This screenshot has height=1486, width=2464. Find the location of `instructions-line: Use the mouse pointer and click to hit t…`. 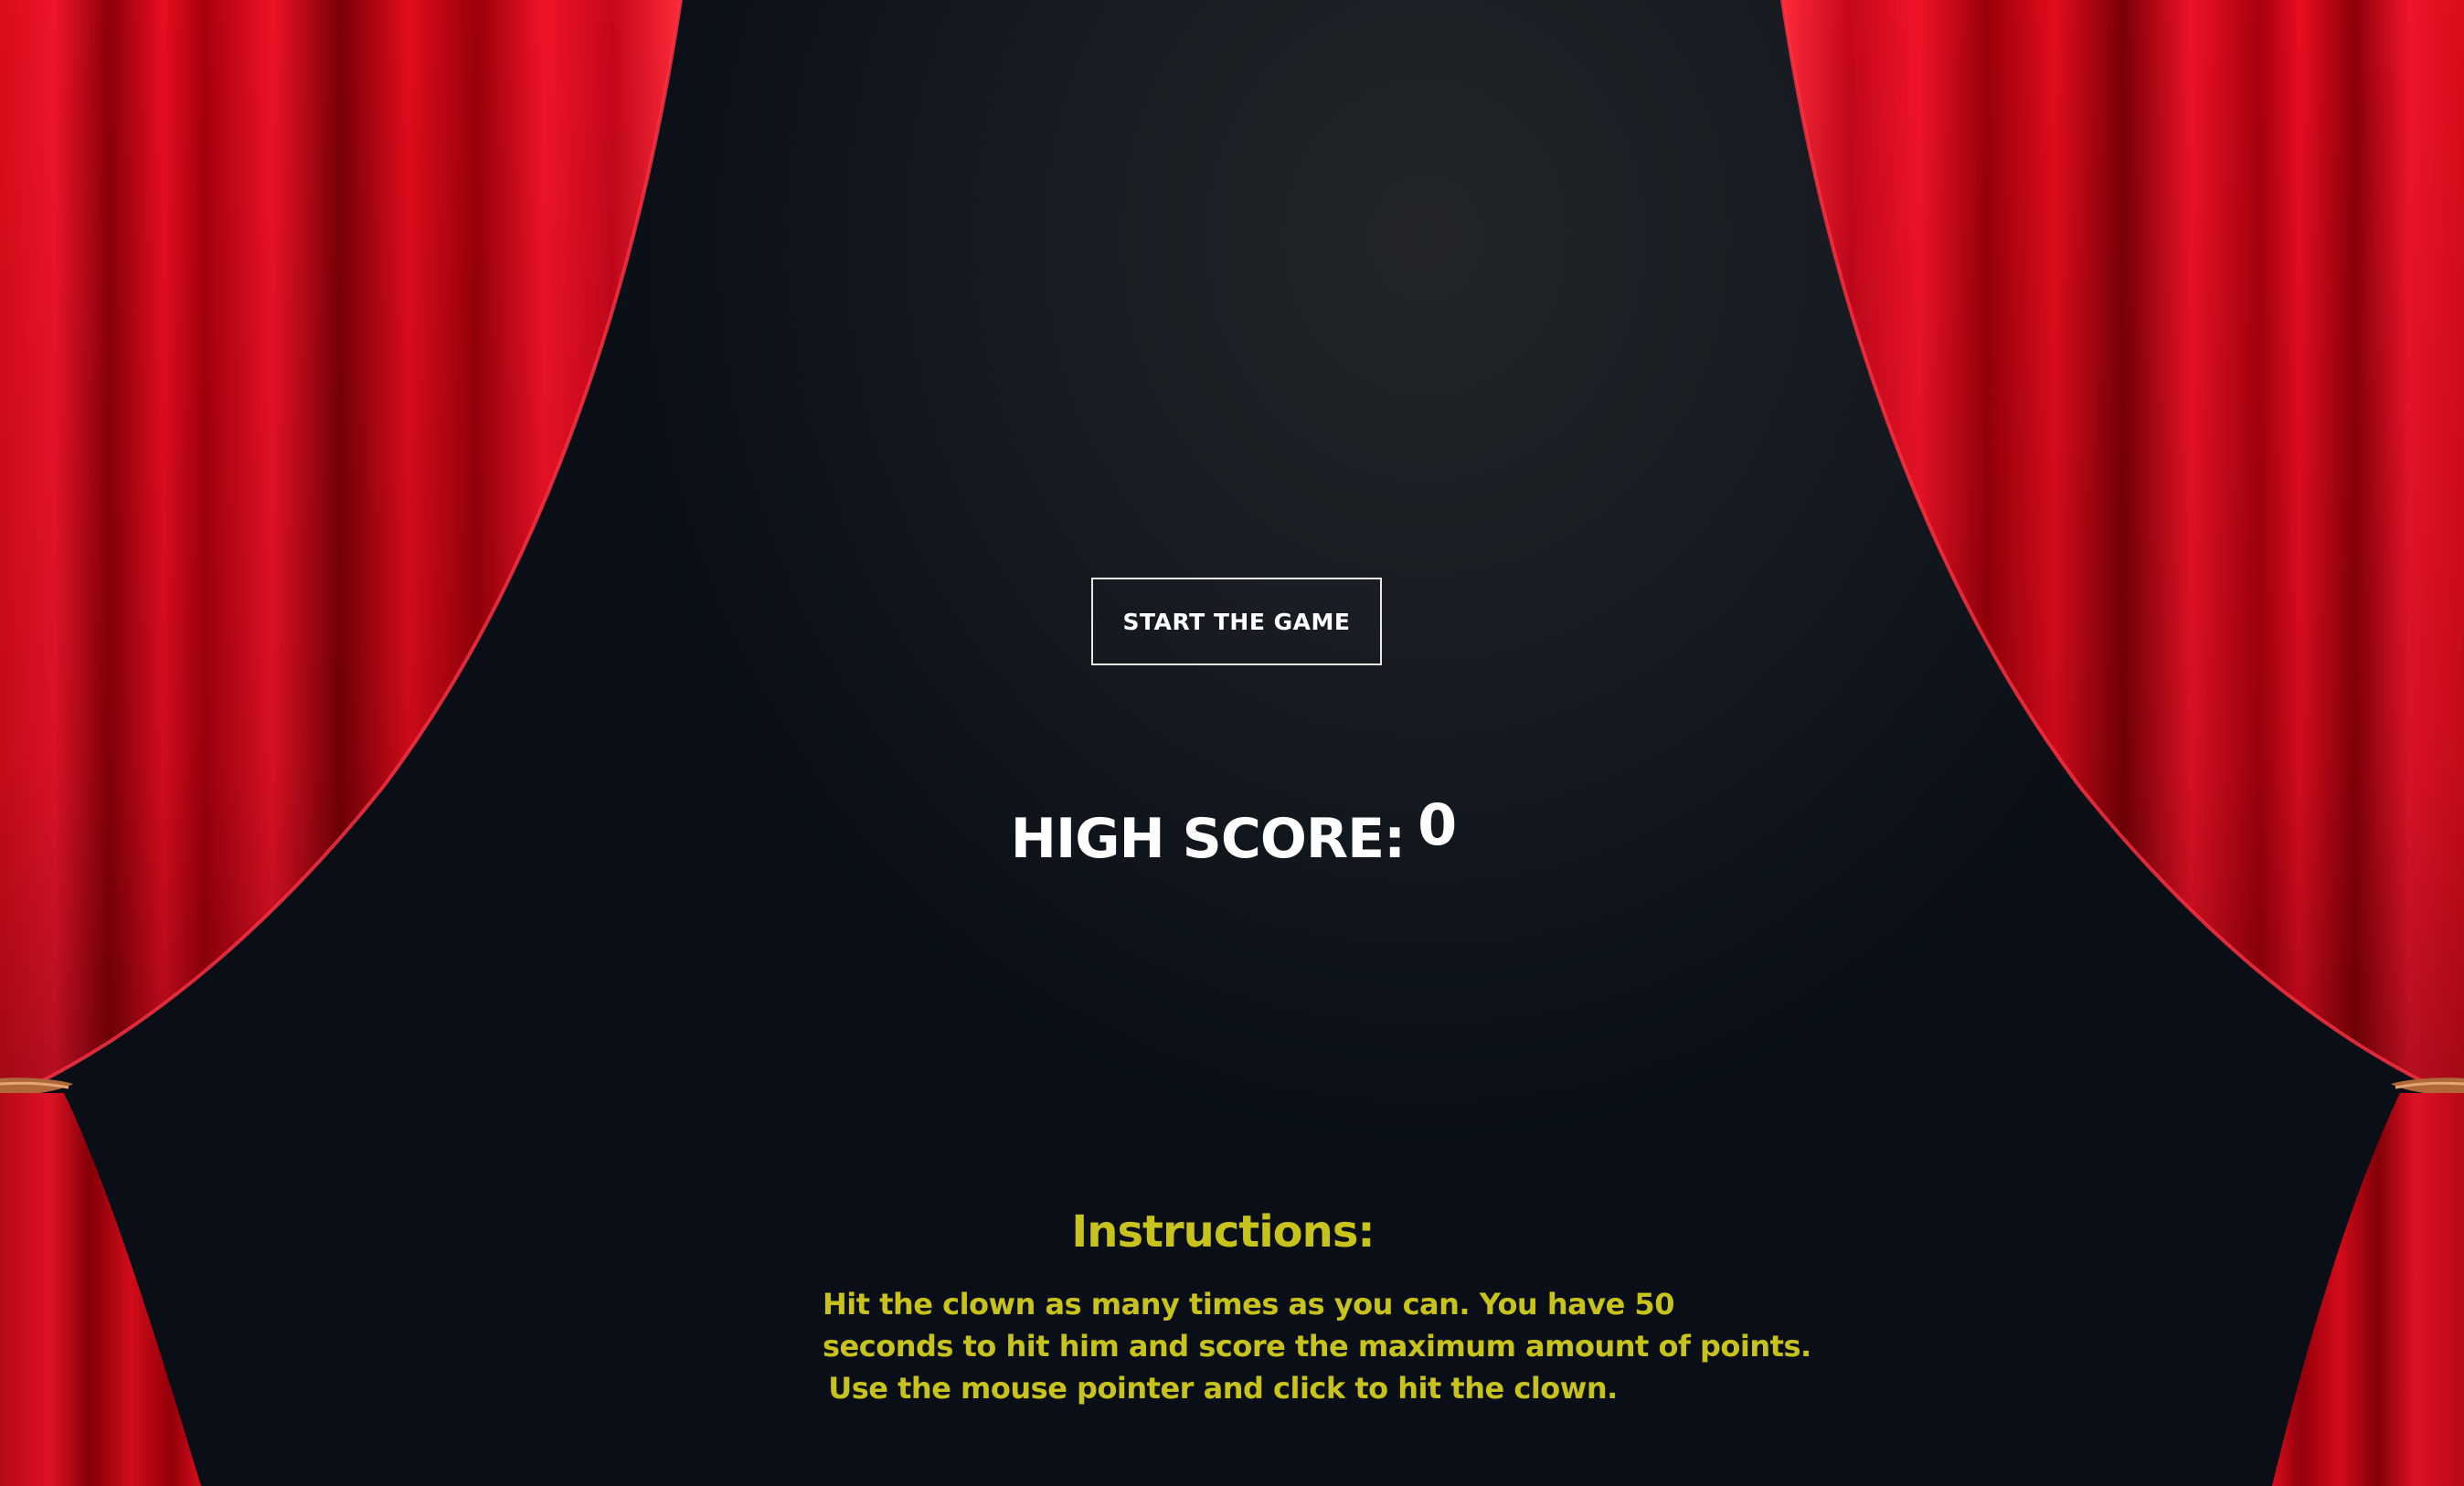

instructions-line: Use the mouse pointer and click to hit t… is located at coordinates (1223, 1388).